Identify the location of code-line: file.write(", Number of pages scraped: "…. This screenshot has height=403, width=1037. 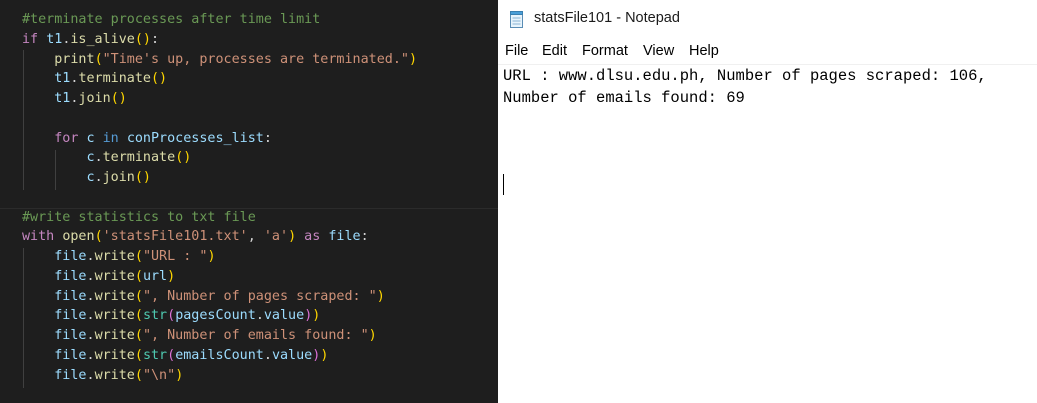
(203, 297).